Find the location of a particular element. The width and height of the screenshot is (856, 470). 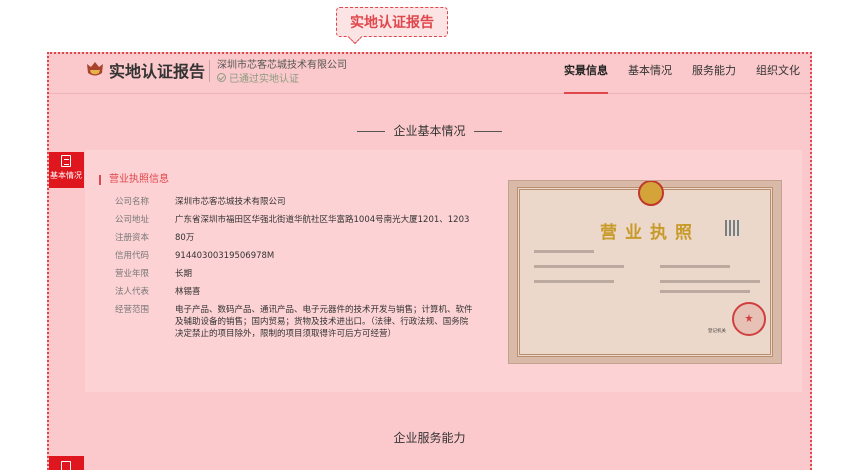

section-service-label: 企业服务能力 is located at coordinates (429, 438).